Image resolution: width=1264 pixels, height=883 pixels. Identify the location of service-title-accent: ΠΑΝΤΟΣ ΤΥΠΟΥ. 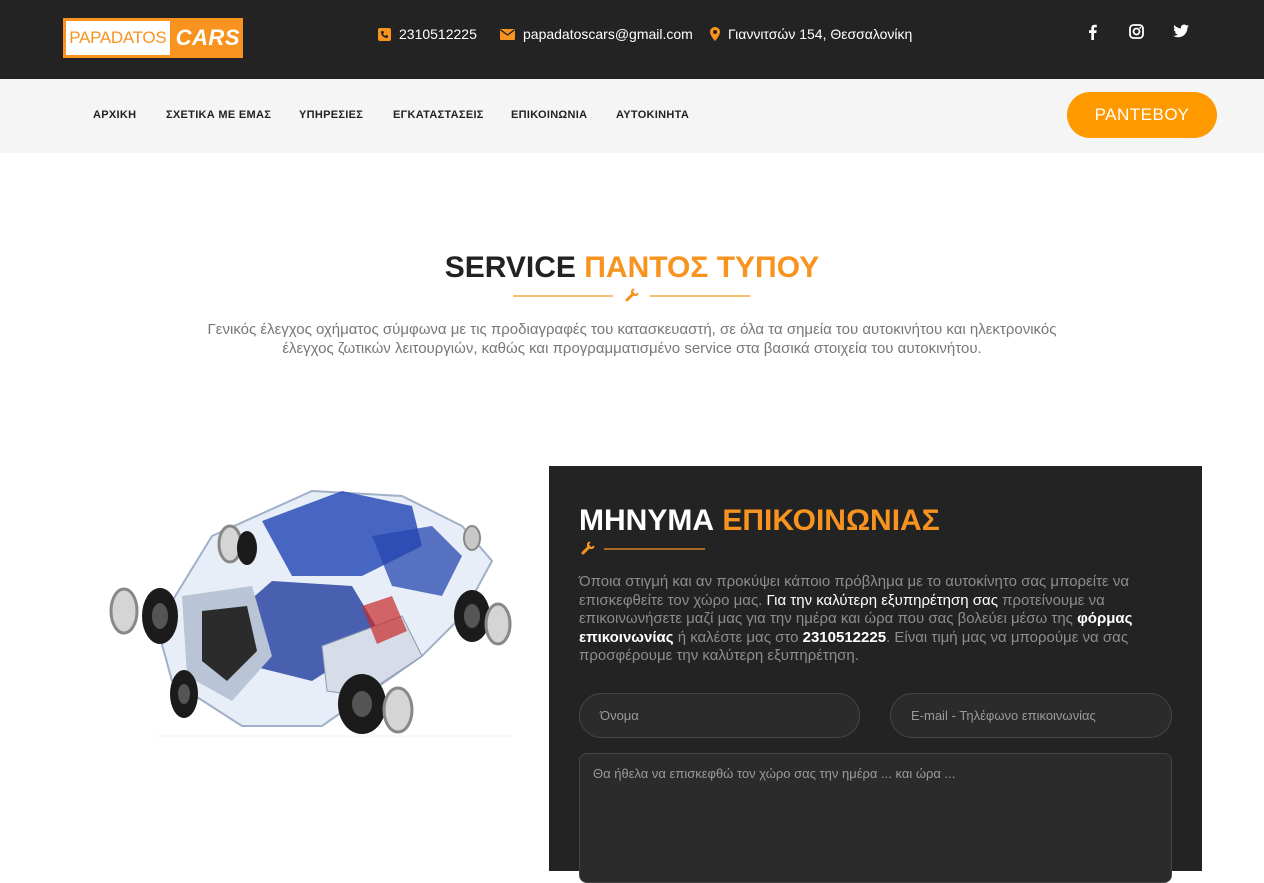
(702, 267).